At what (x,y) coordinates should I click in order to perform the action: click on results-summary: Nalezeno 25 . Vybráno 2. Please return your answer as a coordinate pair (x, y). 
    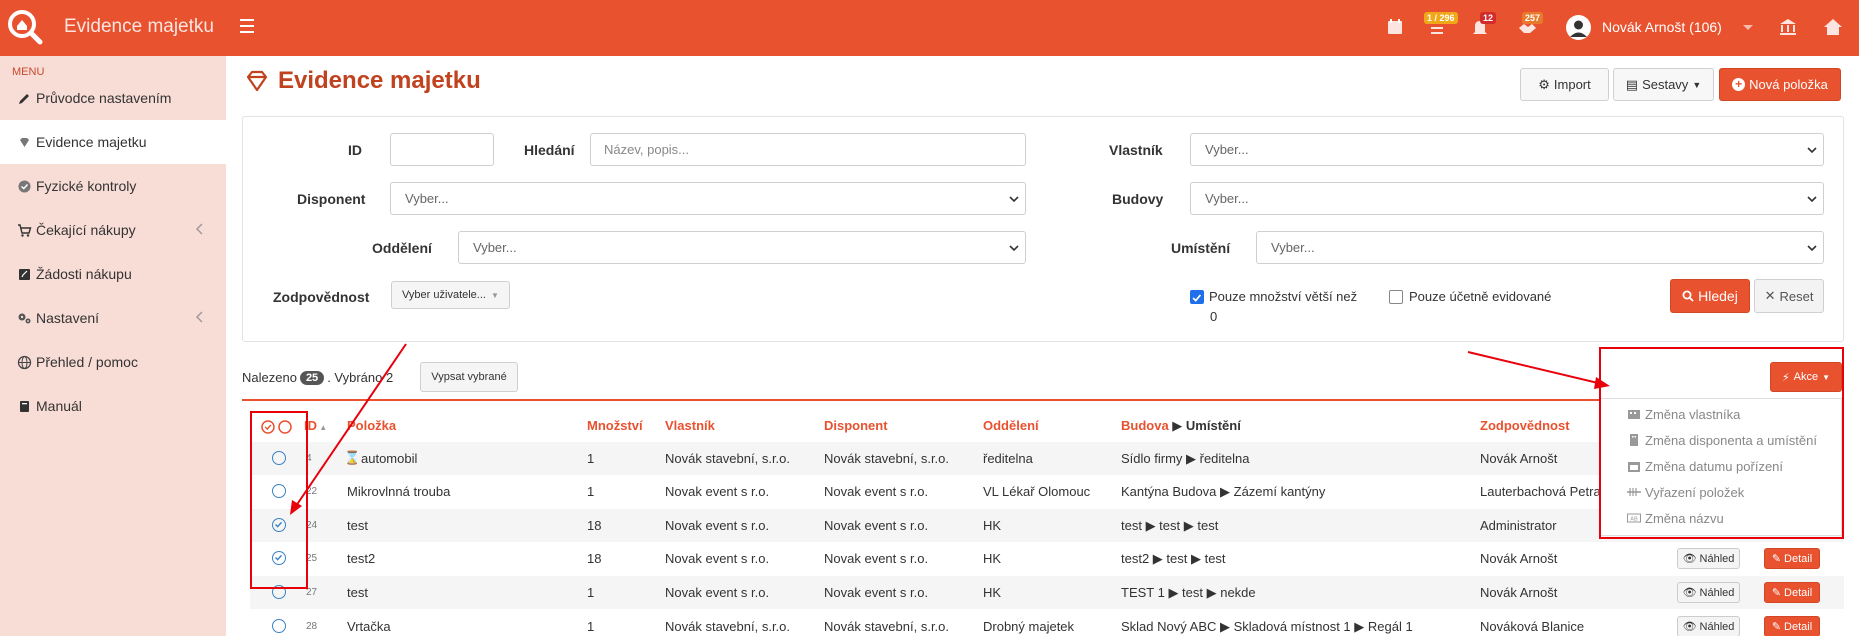
    Looking at the image, I should click on (317, 377).